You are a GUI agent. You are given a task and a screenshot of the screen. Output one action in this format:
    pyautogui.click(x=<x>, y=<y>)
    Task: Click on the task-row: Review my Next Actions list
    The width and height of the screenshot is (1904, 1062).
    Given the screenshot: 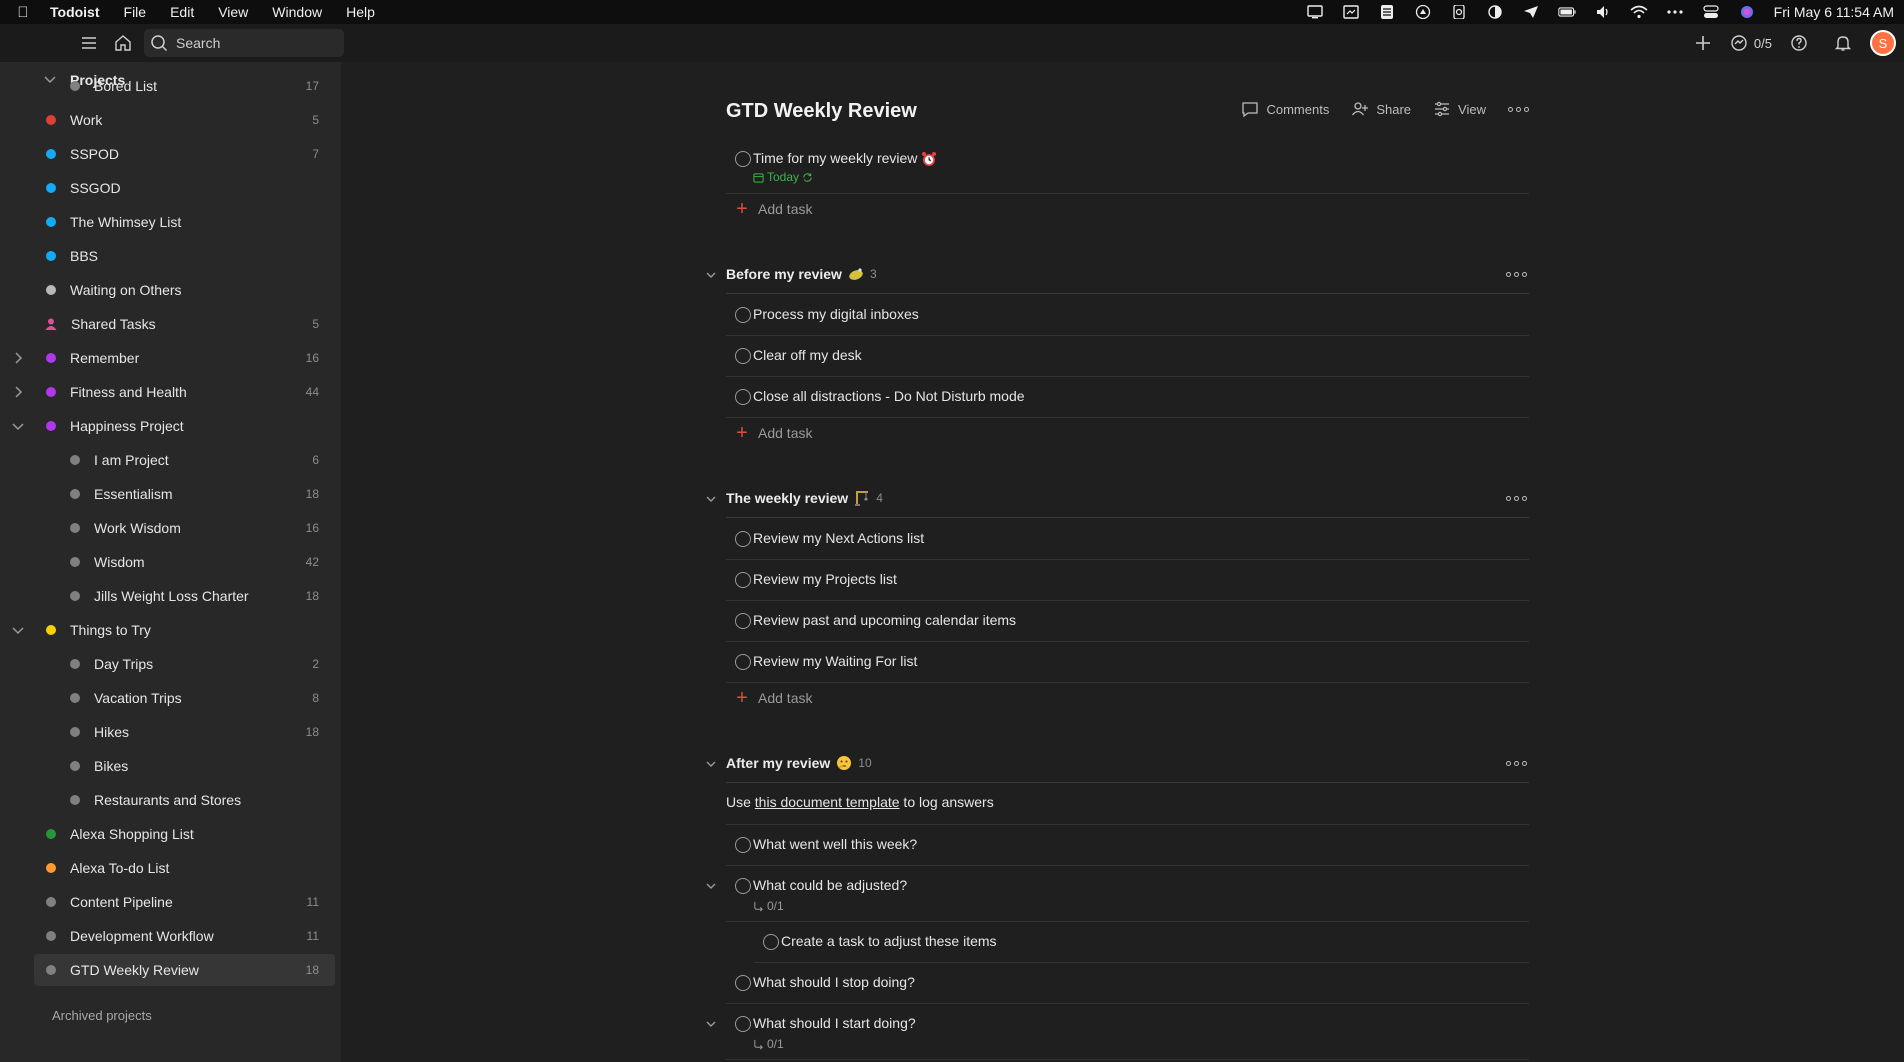 What is the action you would take?
    pyautogui.click(x=1127, y=540)
    